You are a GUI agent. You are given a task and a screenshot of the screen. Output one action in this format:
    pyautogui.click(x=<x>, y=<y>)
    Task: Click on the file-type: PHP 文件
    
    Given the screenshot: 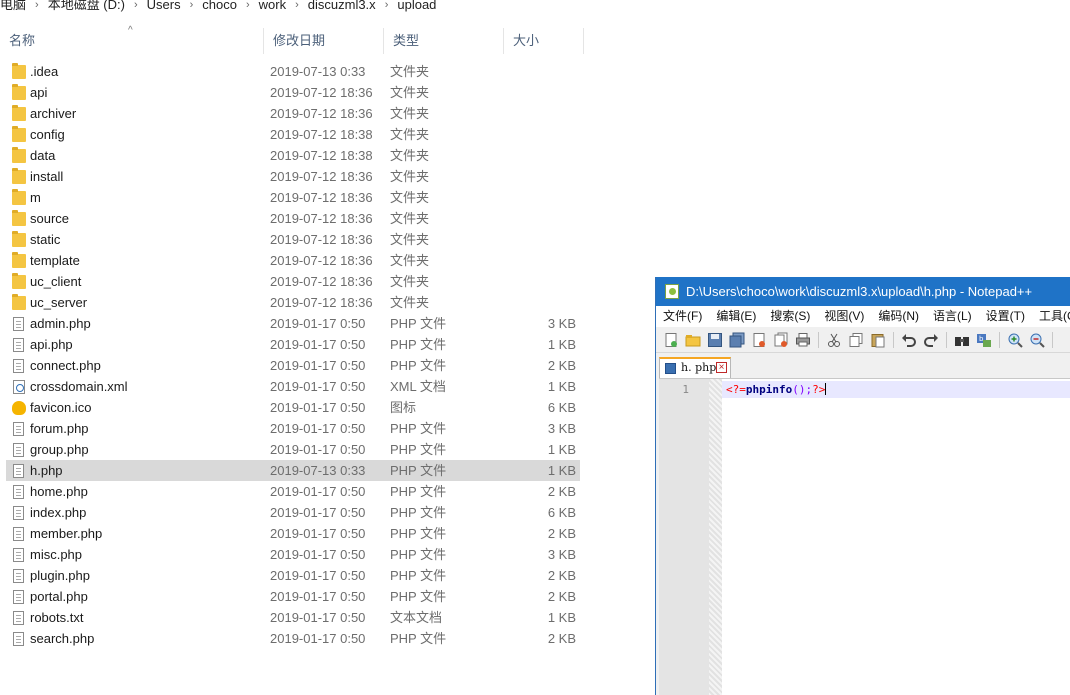 What is the action you would take?
    pyautogui.click(x=418, y=365)
    